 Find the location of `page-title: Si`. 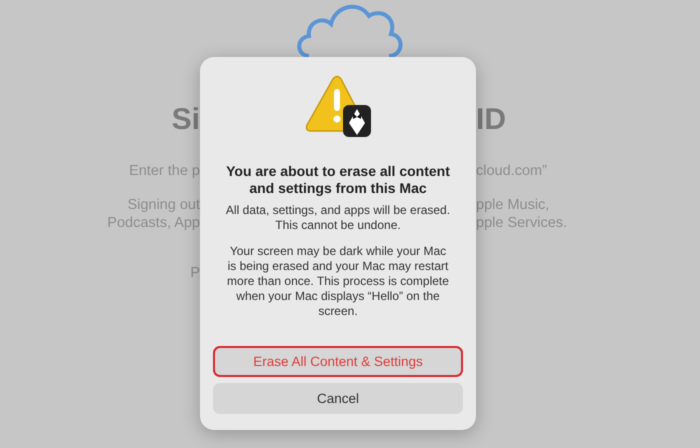

page-title: Si is located at coordinates (186, 119).